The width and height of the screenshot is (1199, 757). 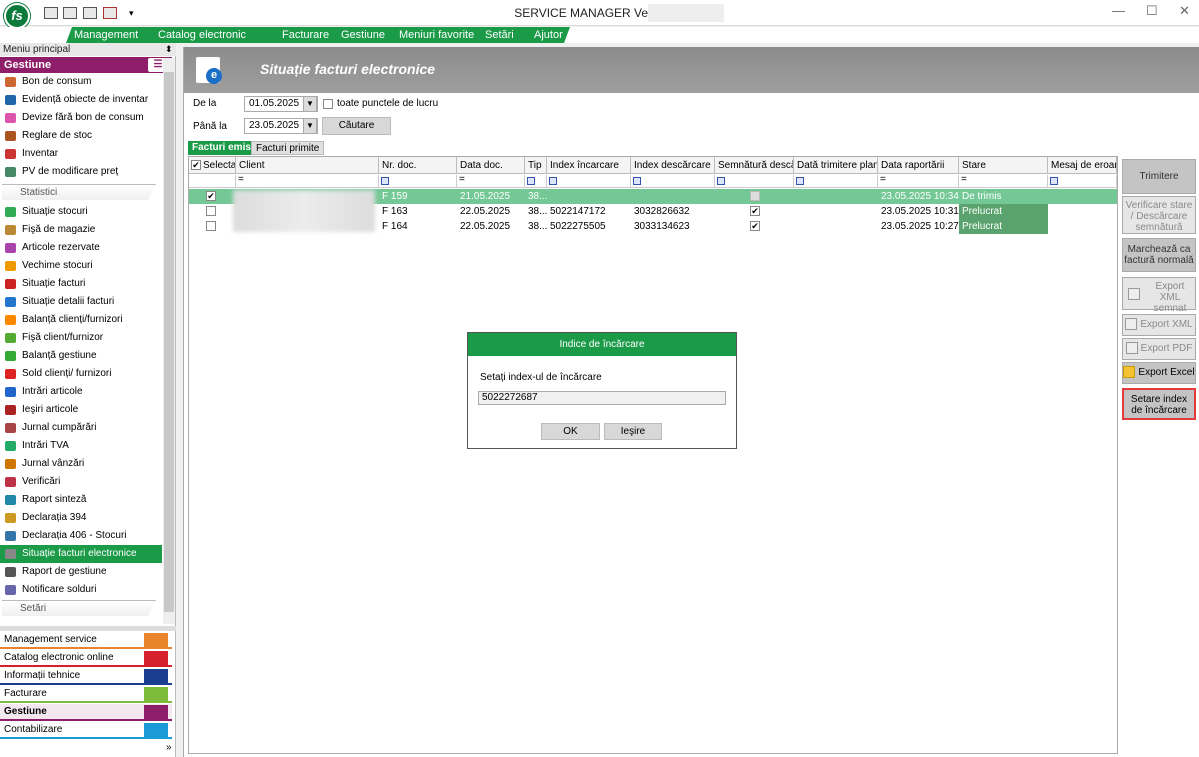 I want to click on tab-facturi-emise: Facturi emise, so click(x=224, y=148).